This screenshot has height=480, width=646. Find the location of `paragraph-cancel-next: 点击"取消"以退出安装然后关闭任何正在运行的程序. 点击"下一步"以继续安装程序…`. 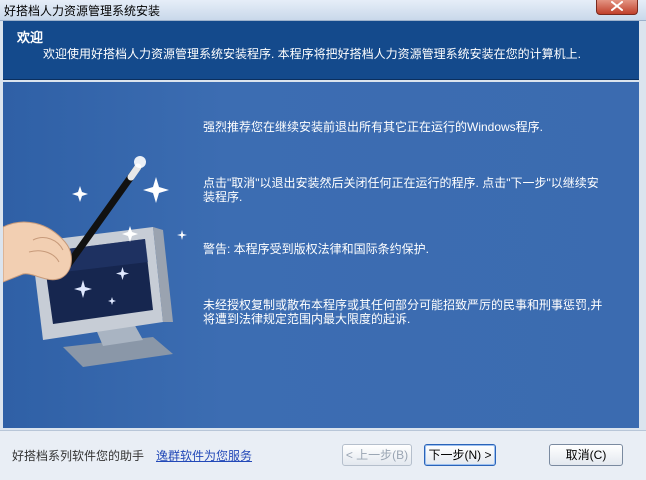

paragraph-cancel-next: 点击"取消"以退出安装然后关闭任何正在运行的程序. 点击"下一步"以继续安装程序… is located at coordinates (401, 190).